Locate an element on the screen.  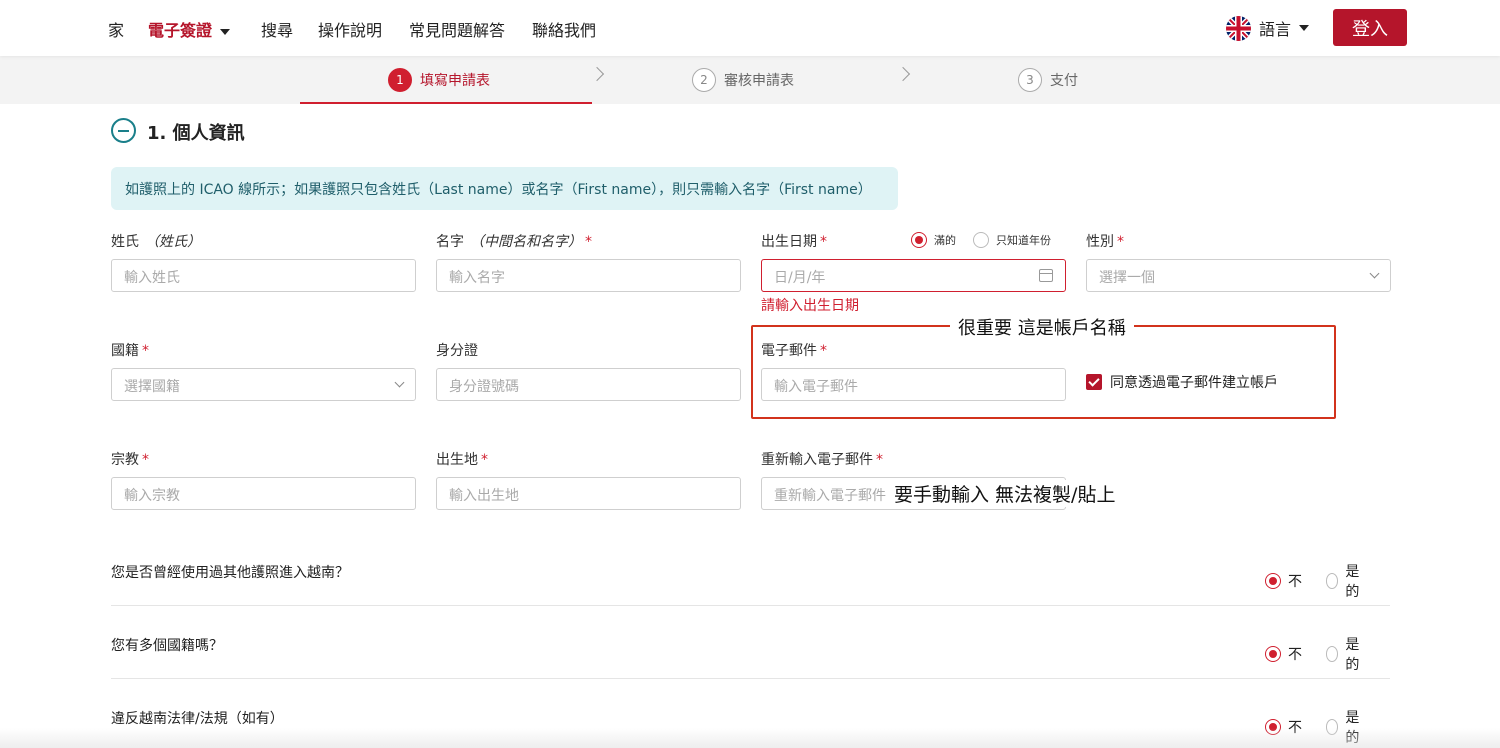
given-name-input: 輸入名字 is located at coordinates (588, 275).